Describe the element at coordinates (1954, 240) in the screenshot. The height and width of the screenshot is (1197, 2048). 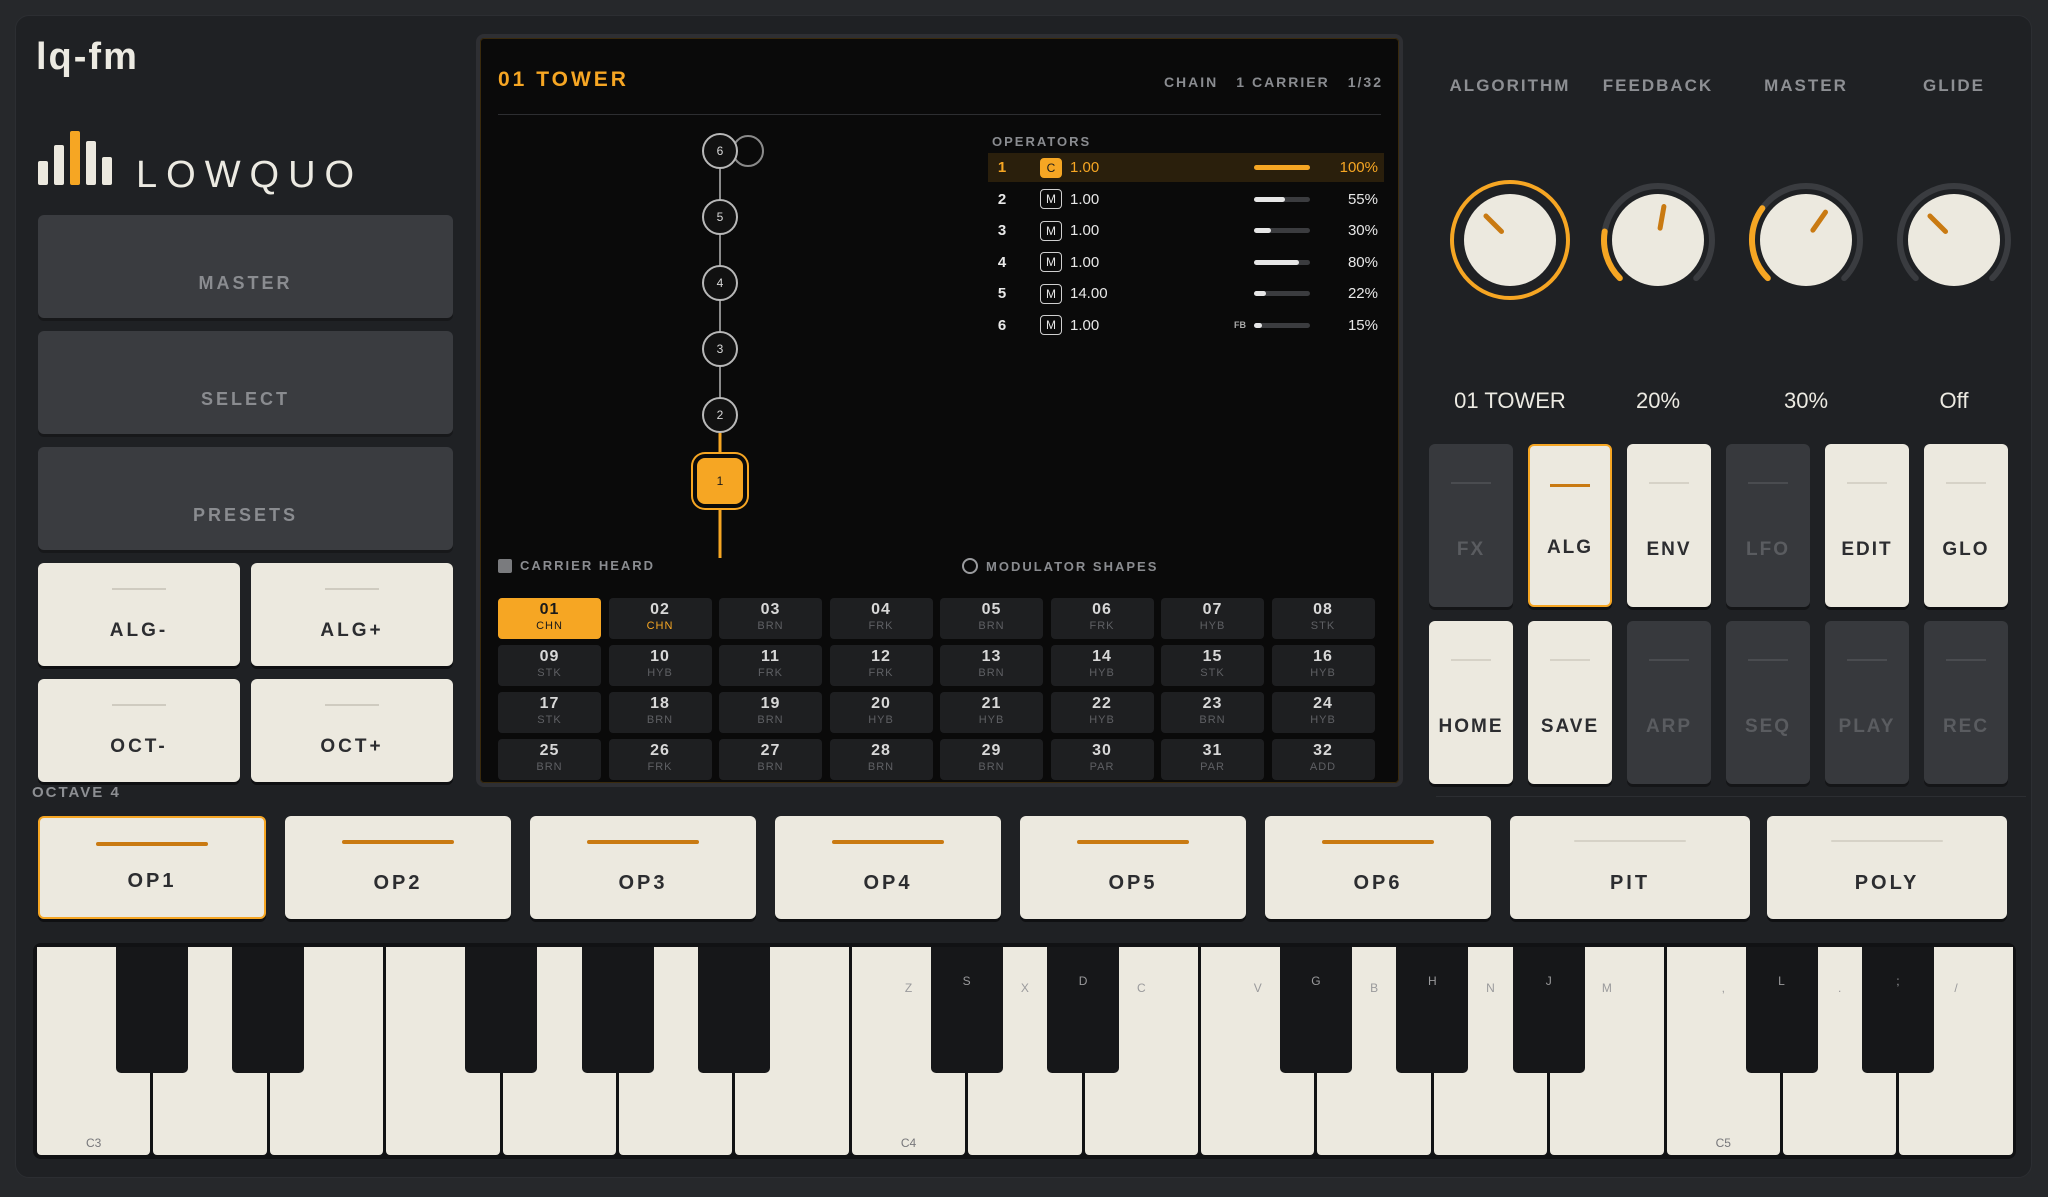
I see `knob-glide` at that location.